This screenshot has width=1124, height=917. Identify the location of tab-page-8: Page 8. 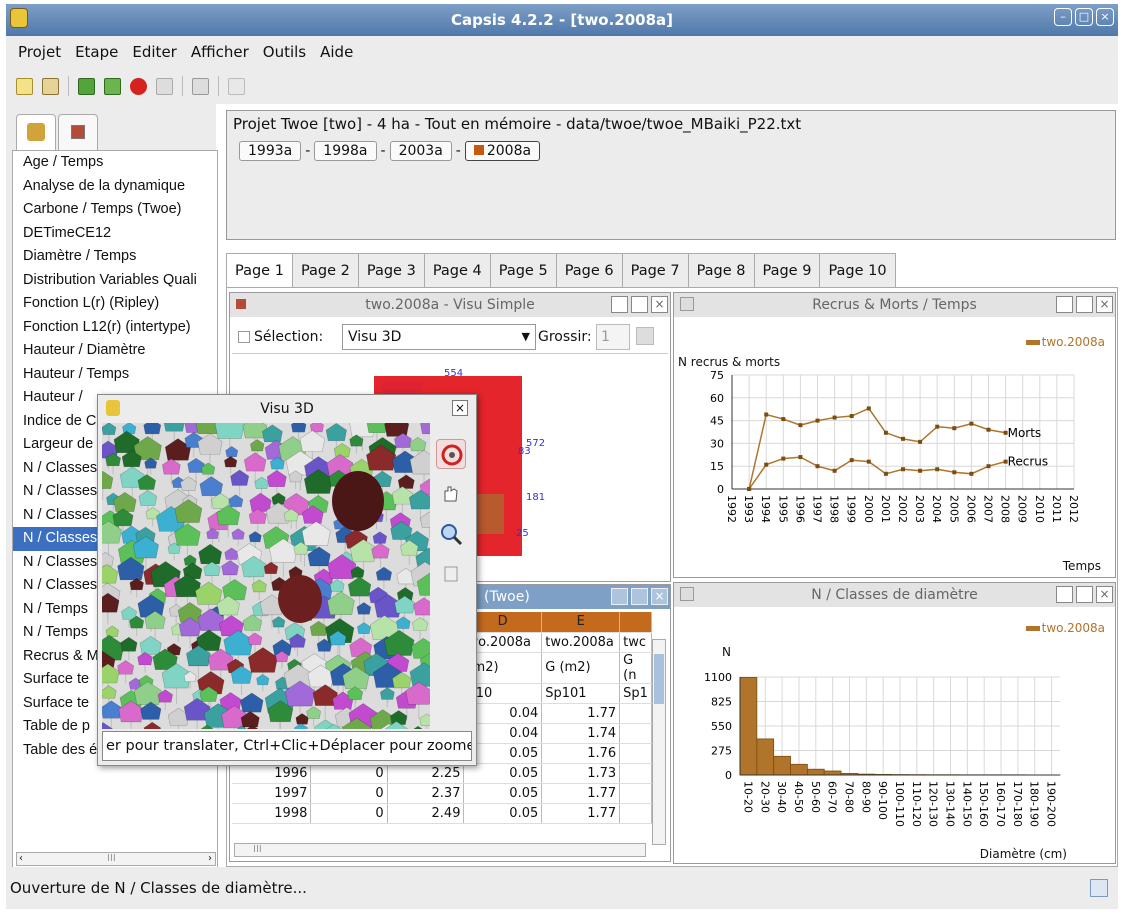
(721, 270).